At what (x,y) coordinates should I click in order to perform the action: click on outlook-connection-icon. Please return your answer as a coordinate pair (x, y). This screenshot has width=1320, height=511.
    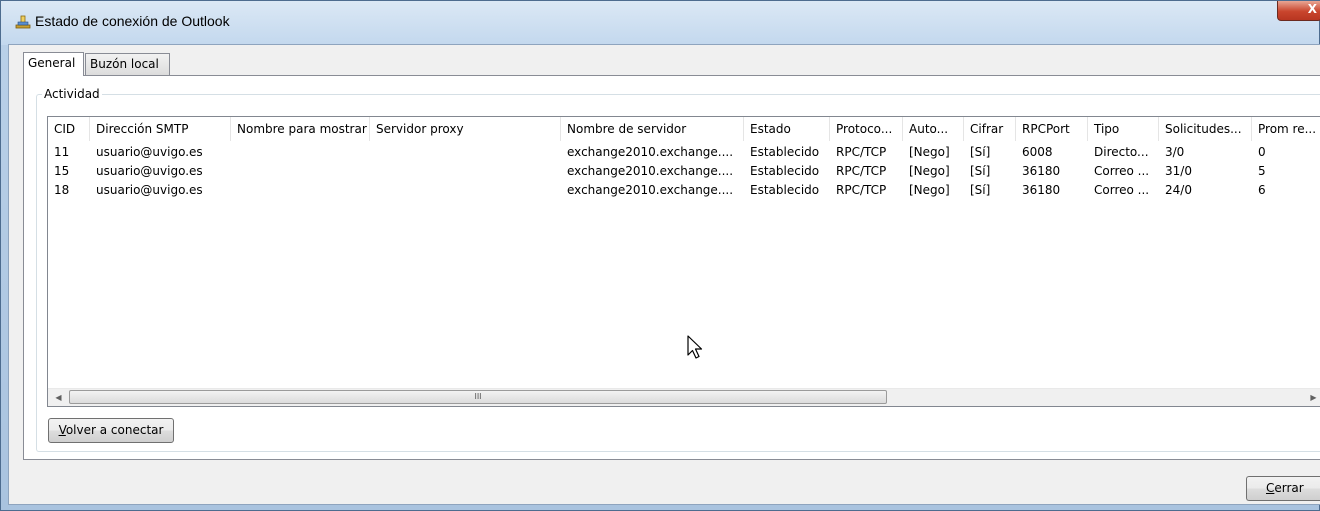
    Looking at the image, I should click on (23, 22).